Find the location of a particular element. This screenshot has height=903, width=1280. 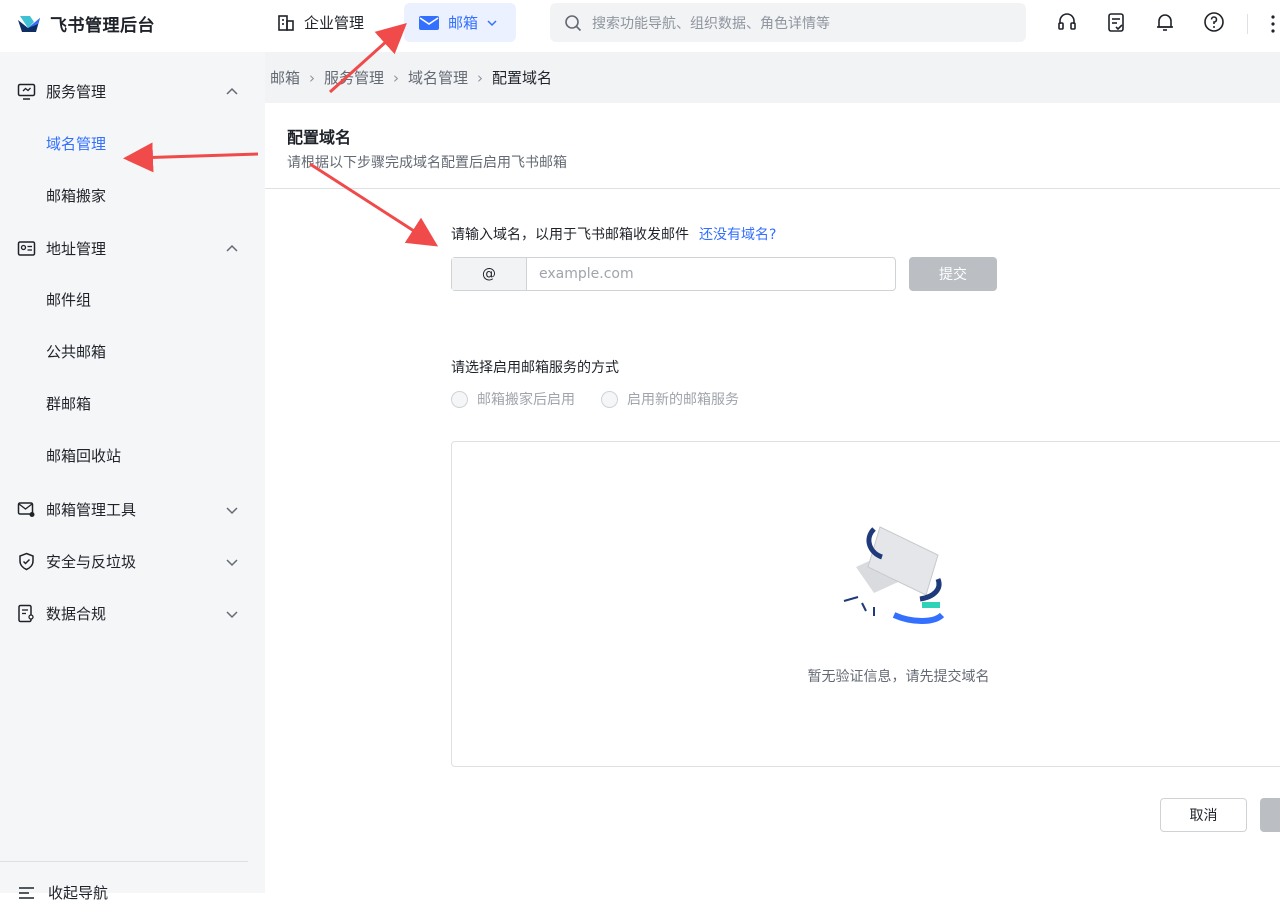

at-prefix: @ is located at coordinates (489, 274).